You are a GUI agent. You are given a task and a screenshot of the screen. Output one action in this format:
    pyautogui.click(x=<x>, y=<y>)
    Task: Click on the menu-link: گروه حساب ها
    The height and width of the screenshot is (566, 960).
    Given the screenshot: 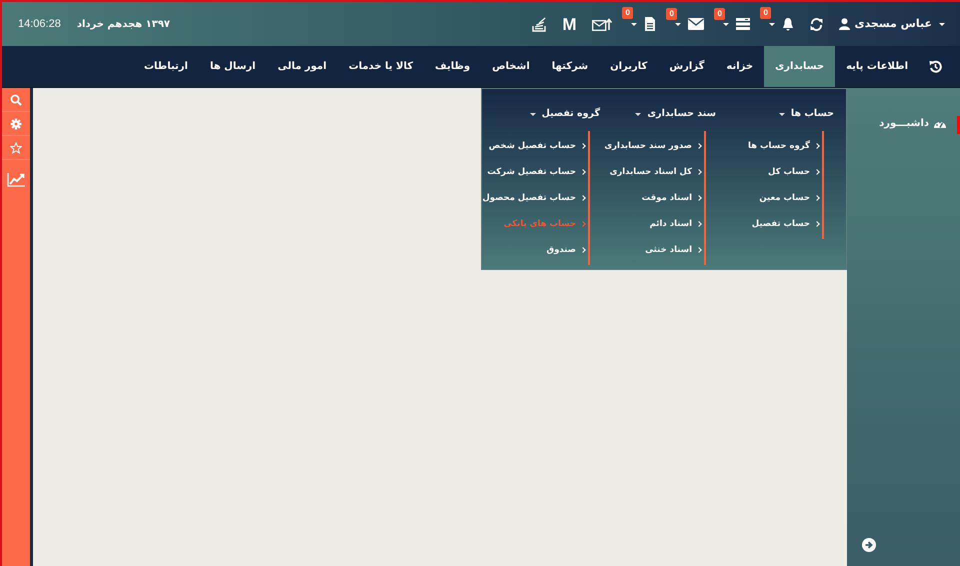 What is the action you would take?
    pyautogui.click(x=783, y=146)
    